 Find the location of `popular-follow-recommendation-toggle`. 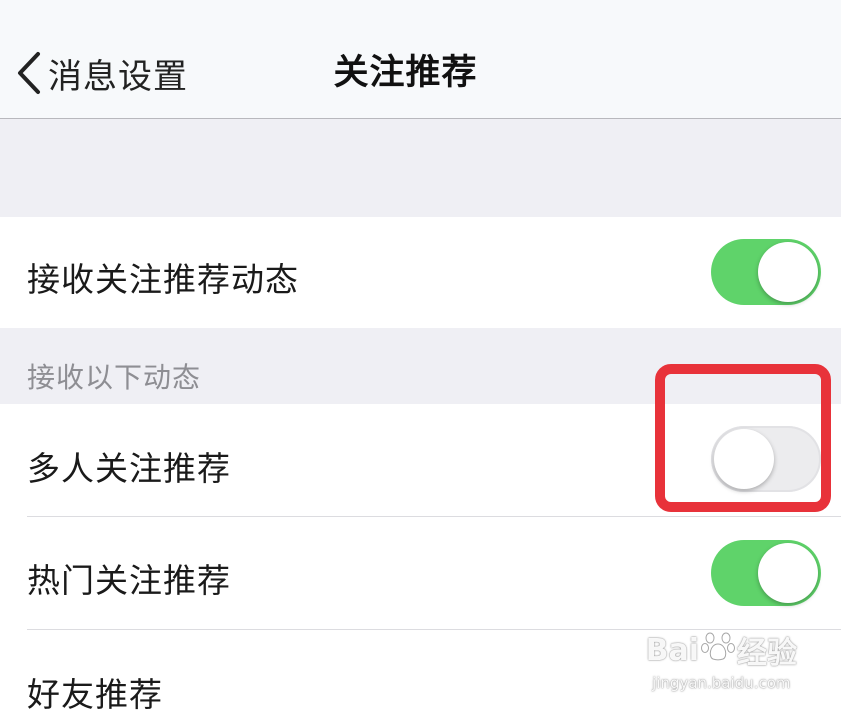

popular-follow-recommendation-toggle is located at coordinates (766, 573).